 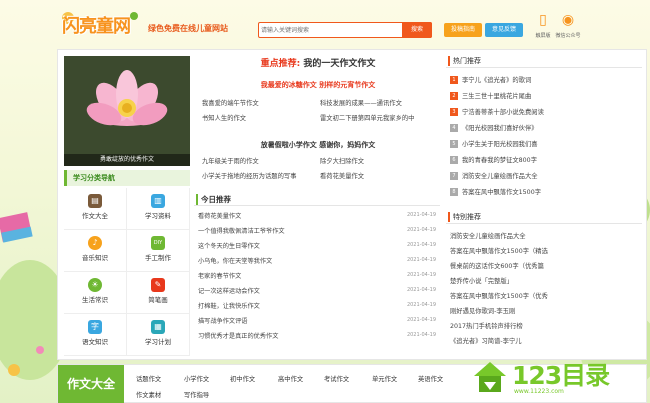 I want to click on category-item: ♪ 音乐知识, so click(x=95, y=251).